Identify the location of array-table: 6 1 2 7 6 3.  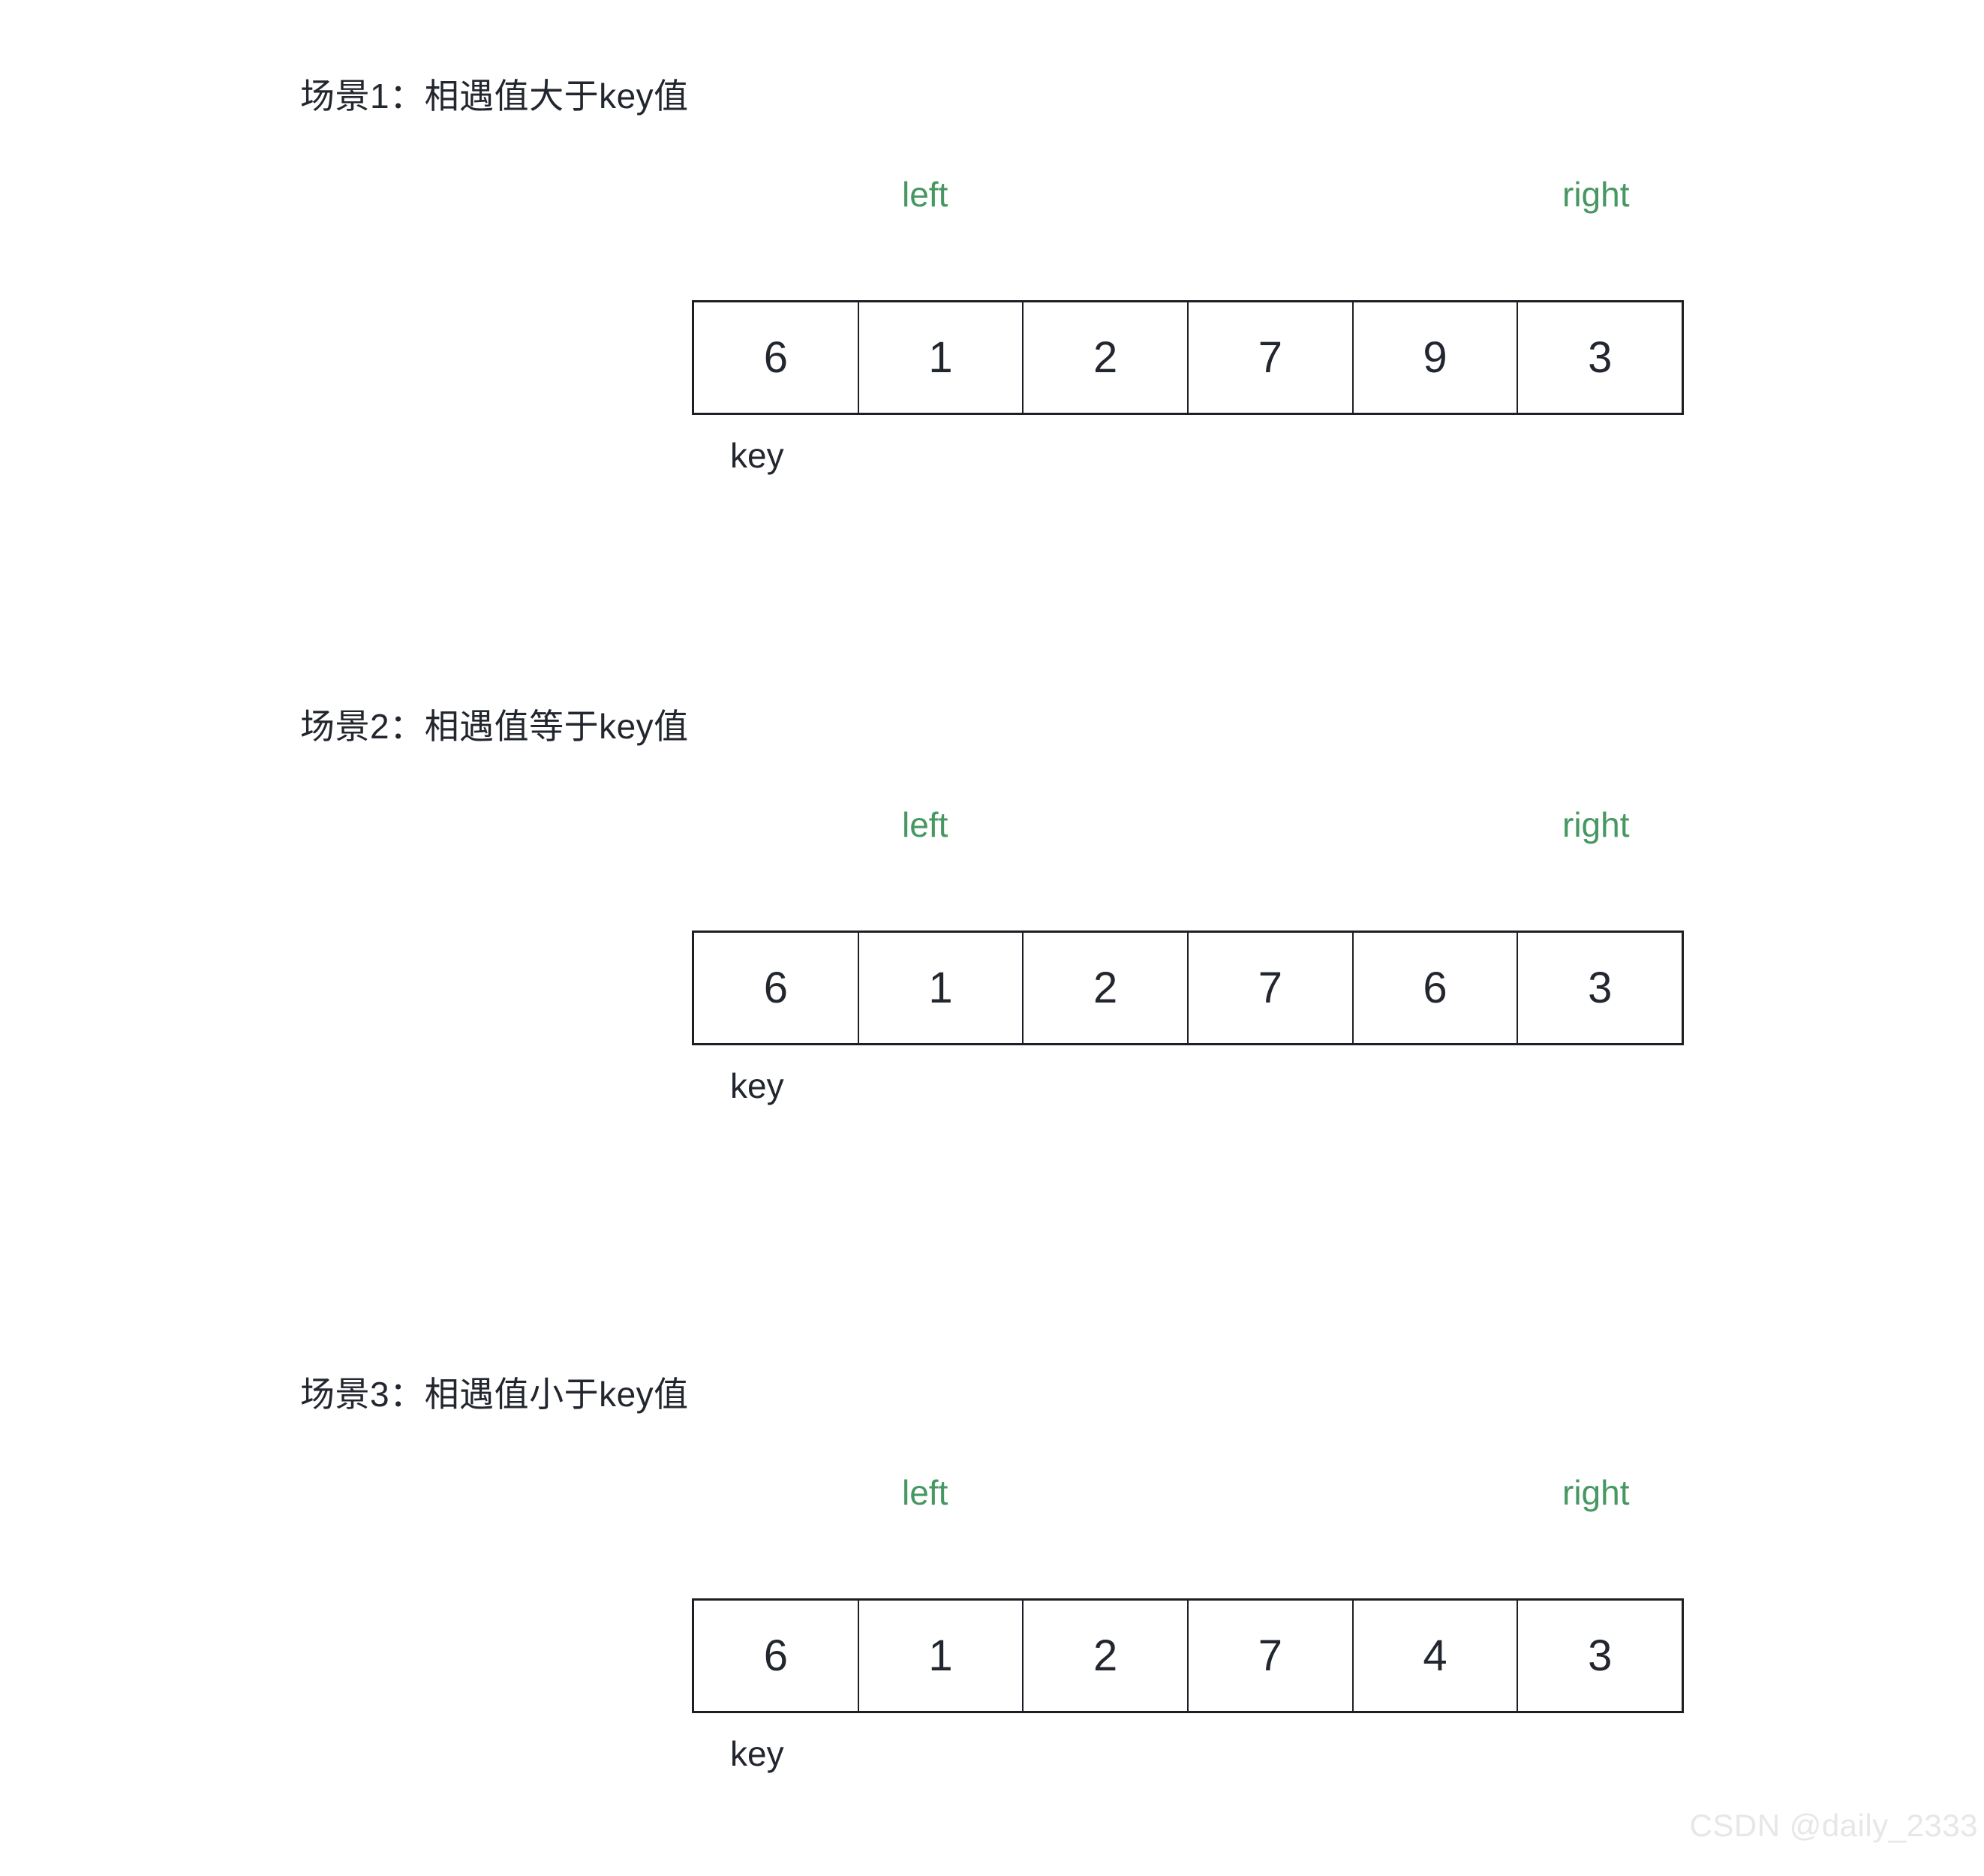
(1188, 987).